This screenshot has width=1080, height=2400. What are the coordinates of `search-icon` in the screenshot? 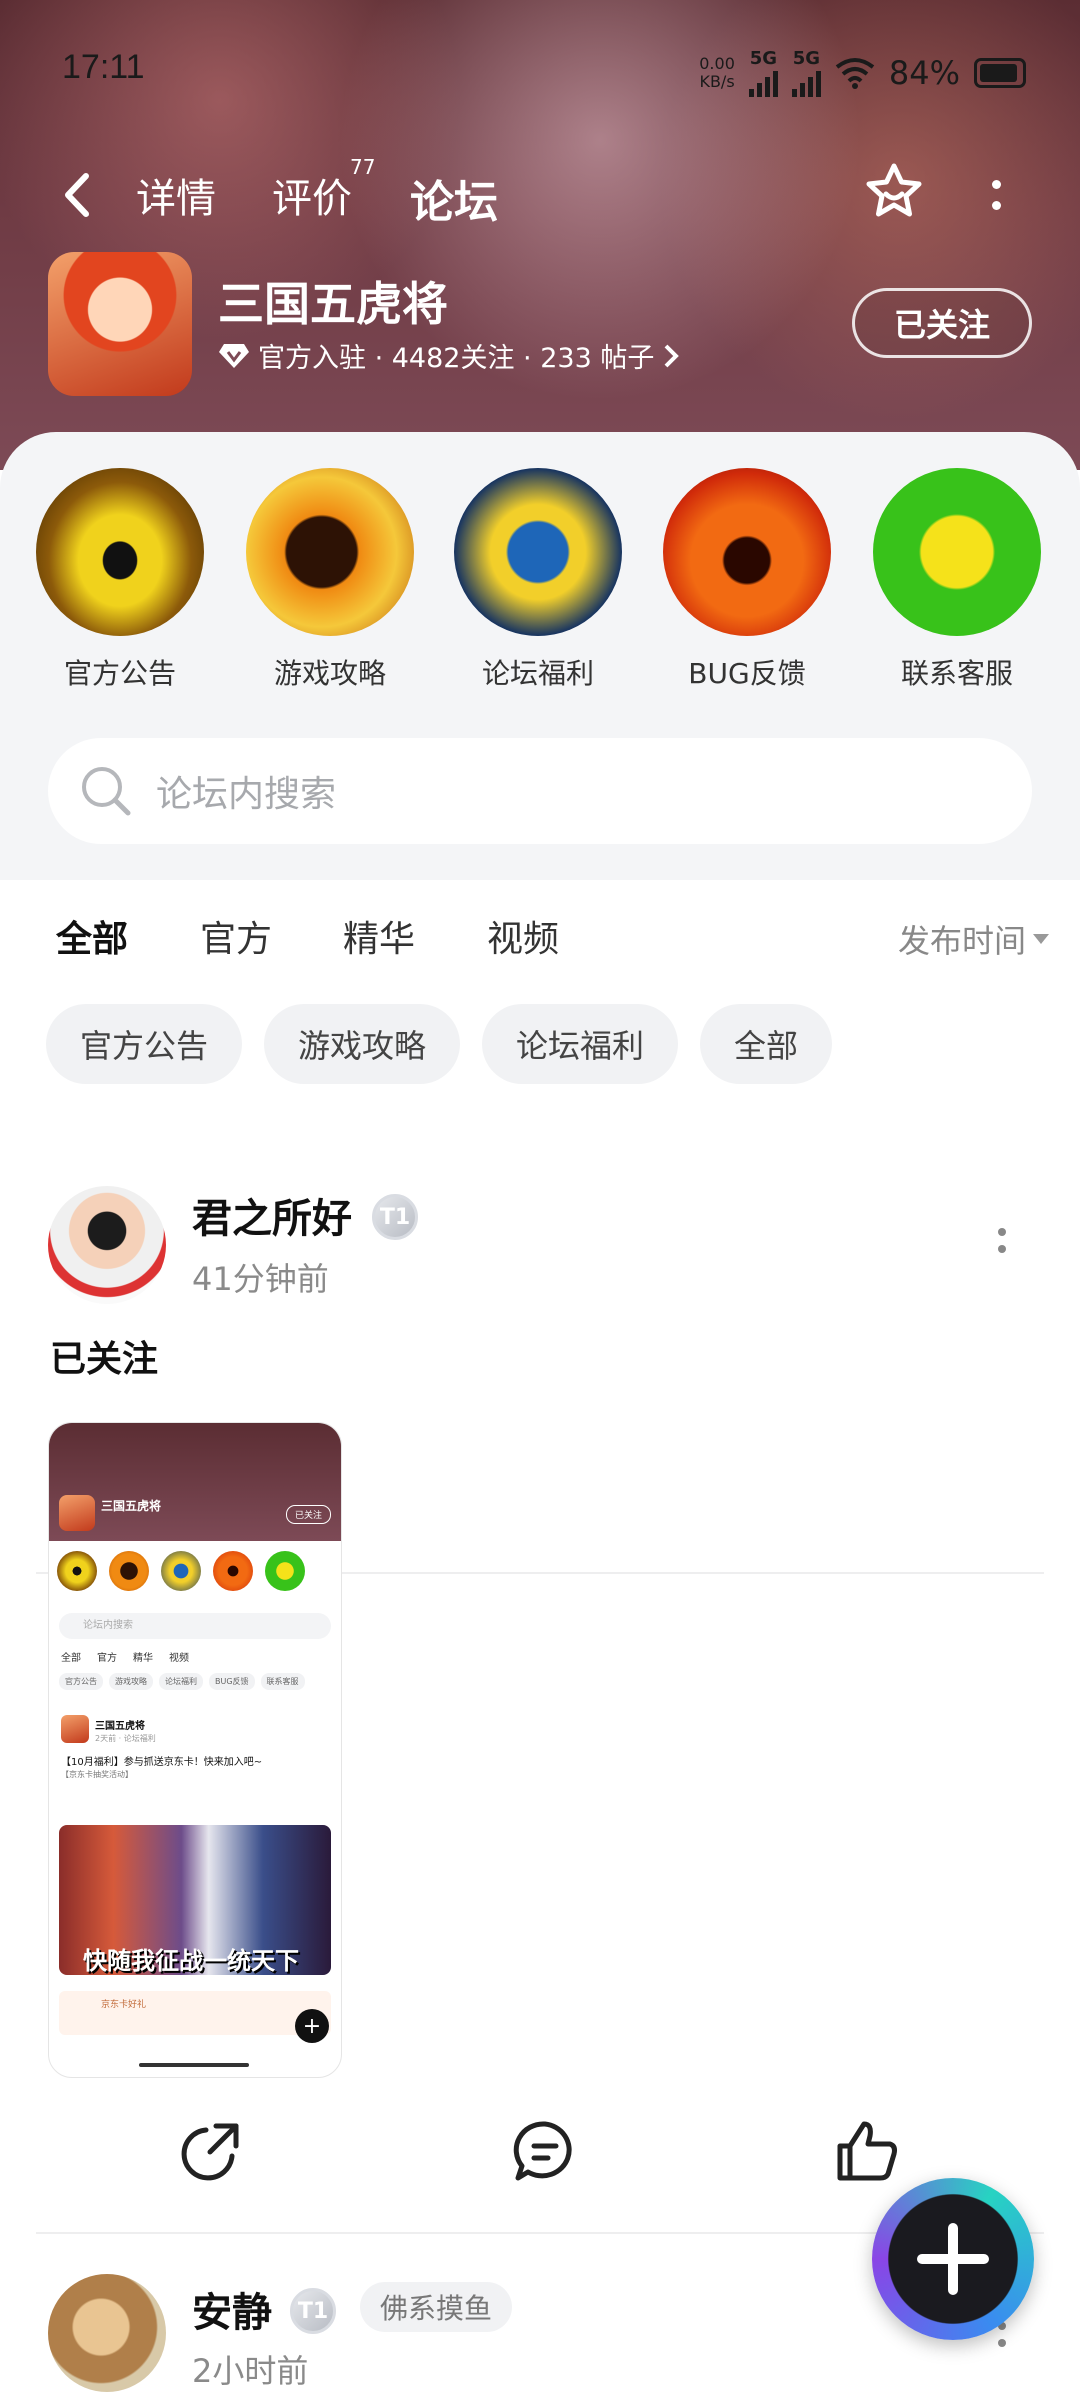 It's located at (106, 791).